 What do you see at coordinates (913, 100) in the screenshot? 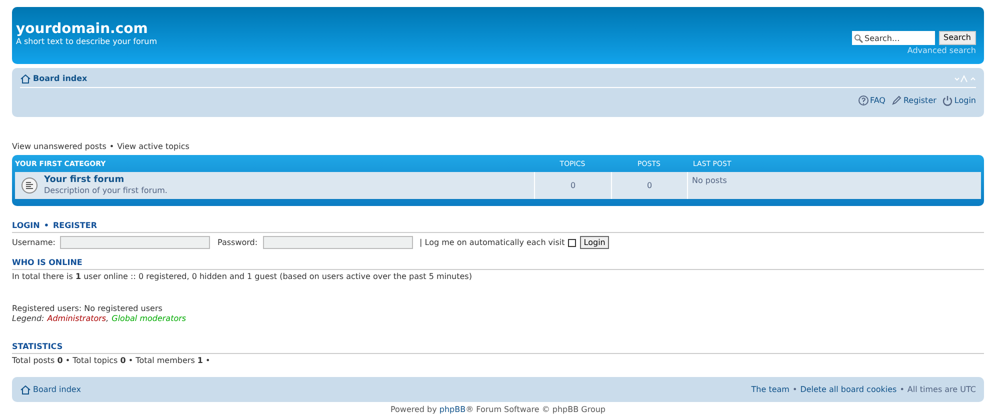
I see `nav-link: Register` at bounding box center [913, 100].